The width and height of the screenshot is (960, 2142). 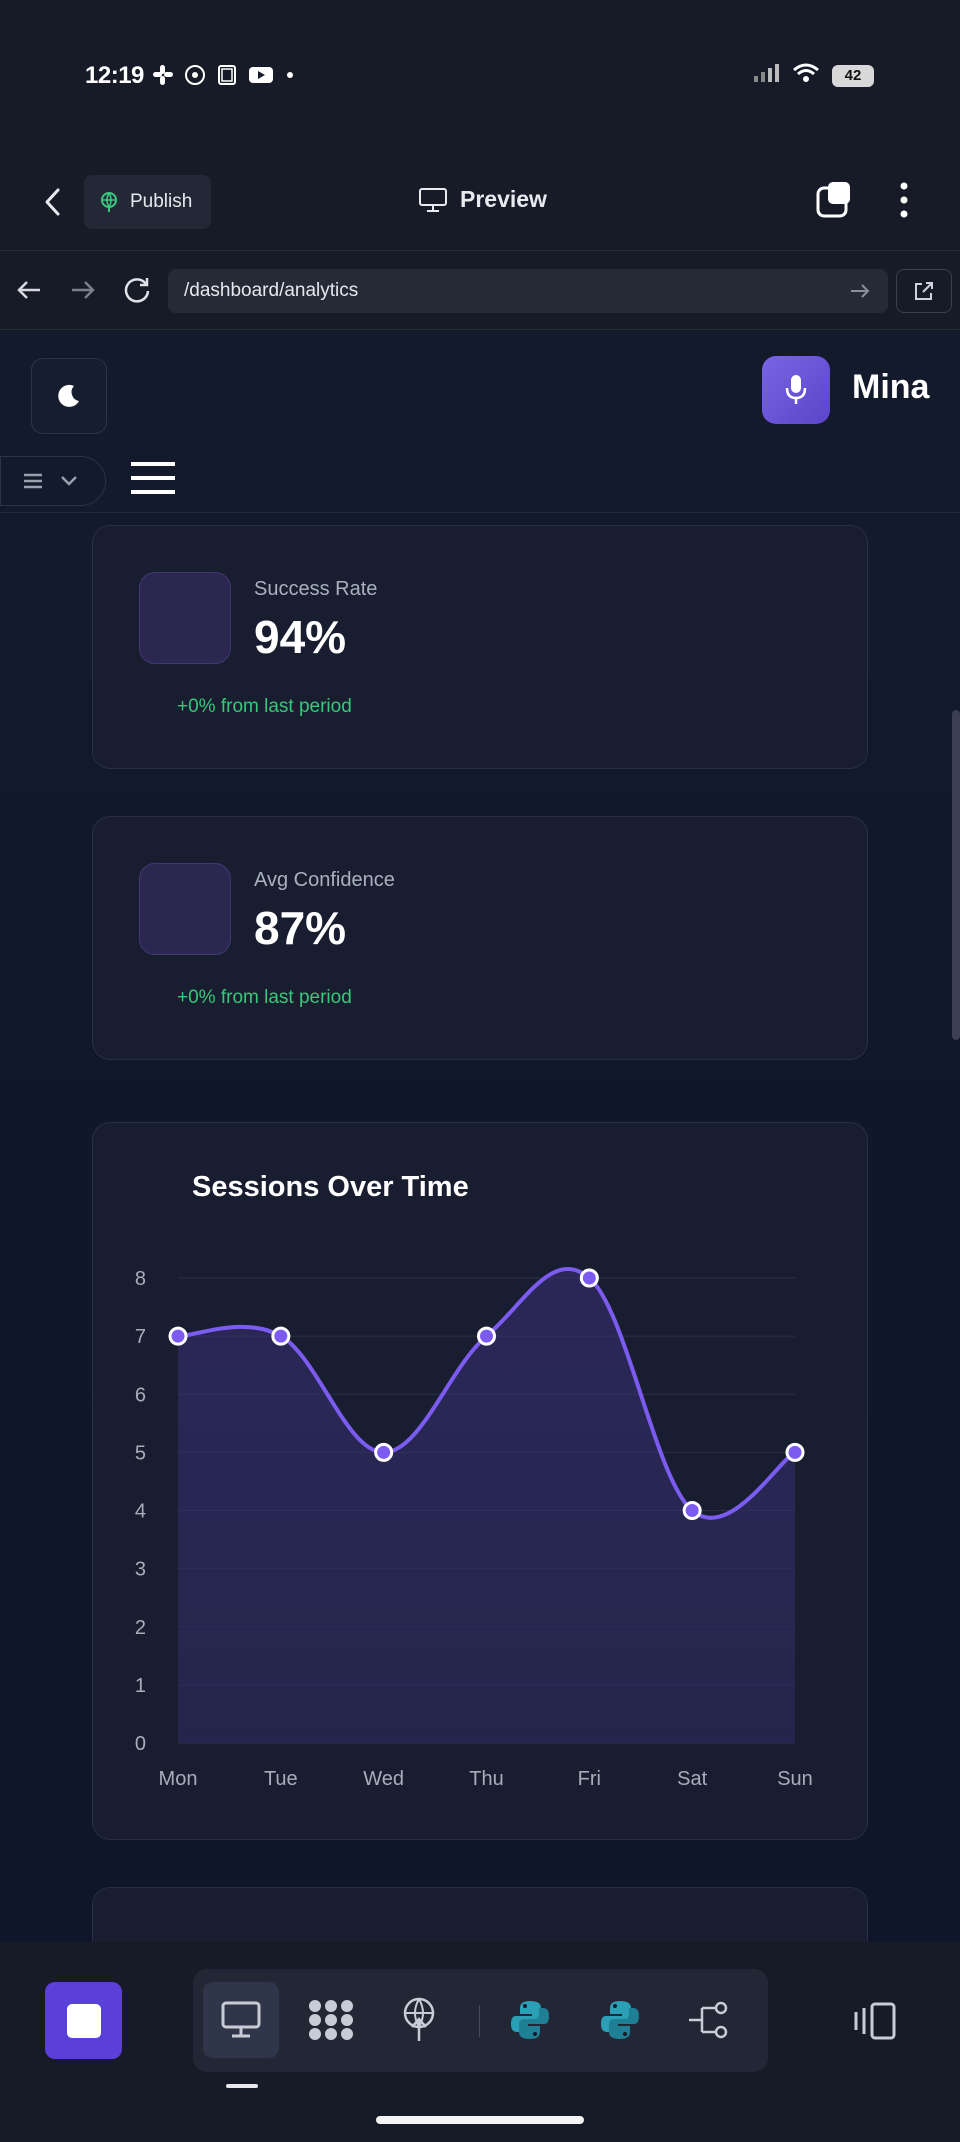 I want to click on list-icon, so click(x=33, y=481).